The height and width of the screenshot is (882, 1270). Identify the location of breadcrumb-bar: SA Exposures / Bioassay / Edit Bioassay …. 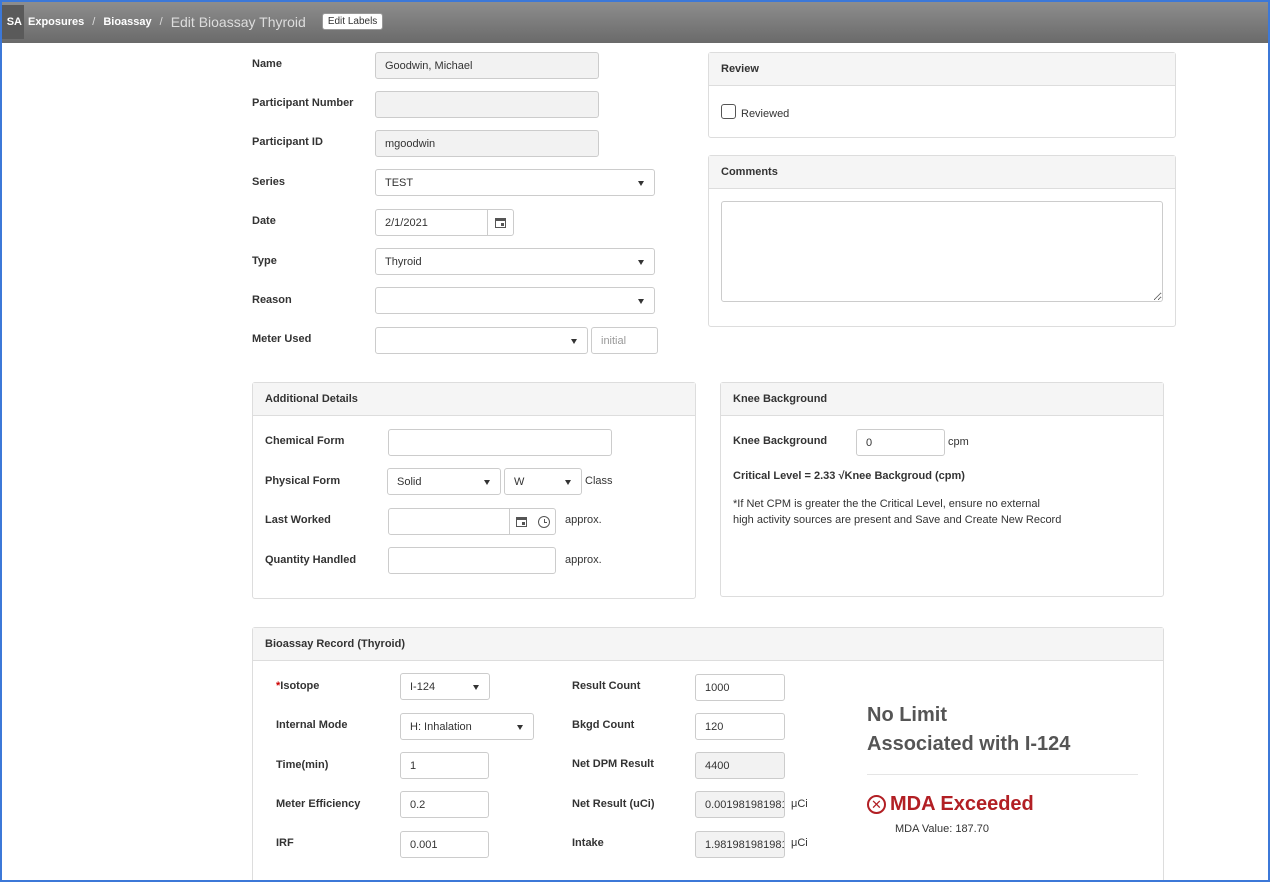
(635, 21).